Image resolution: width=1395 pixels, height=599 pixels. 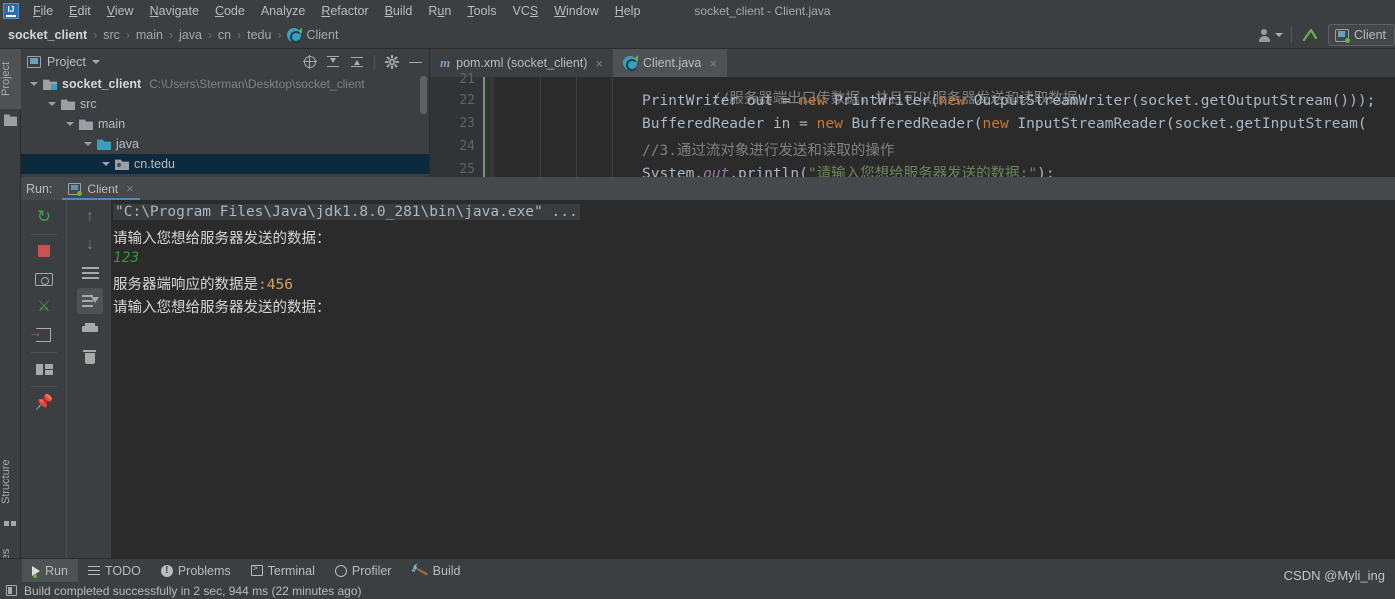 What do you see at coordinates (1292, 35) in the screenshot?
I see `toolbar-divider` at bounding box center [1292, 35].